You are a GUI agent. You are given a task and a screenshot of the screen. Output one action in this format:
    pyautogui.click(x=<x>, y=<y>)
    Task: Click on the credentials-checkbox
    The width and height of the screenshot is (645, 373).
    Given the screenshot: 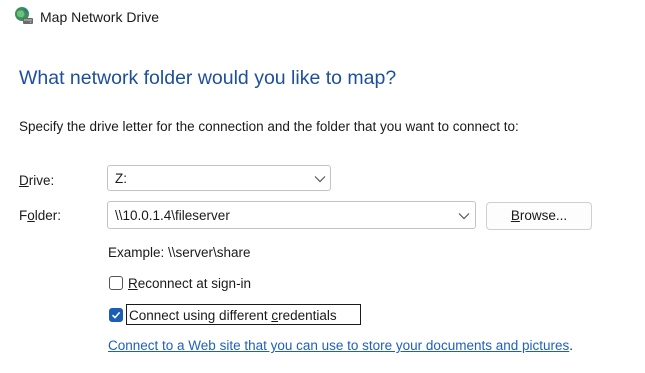 What is the action you would take?
    pyautogui.click(x=116, y=315)
    